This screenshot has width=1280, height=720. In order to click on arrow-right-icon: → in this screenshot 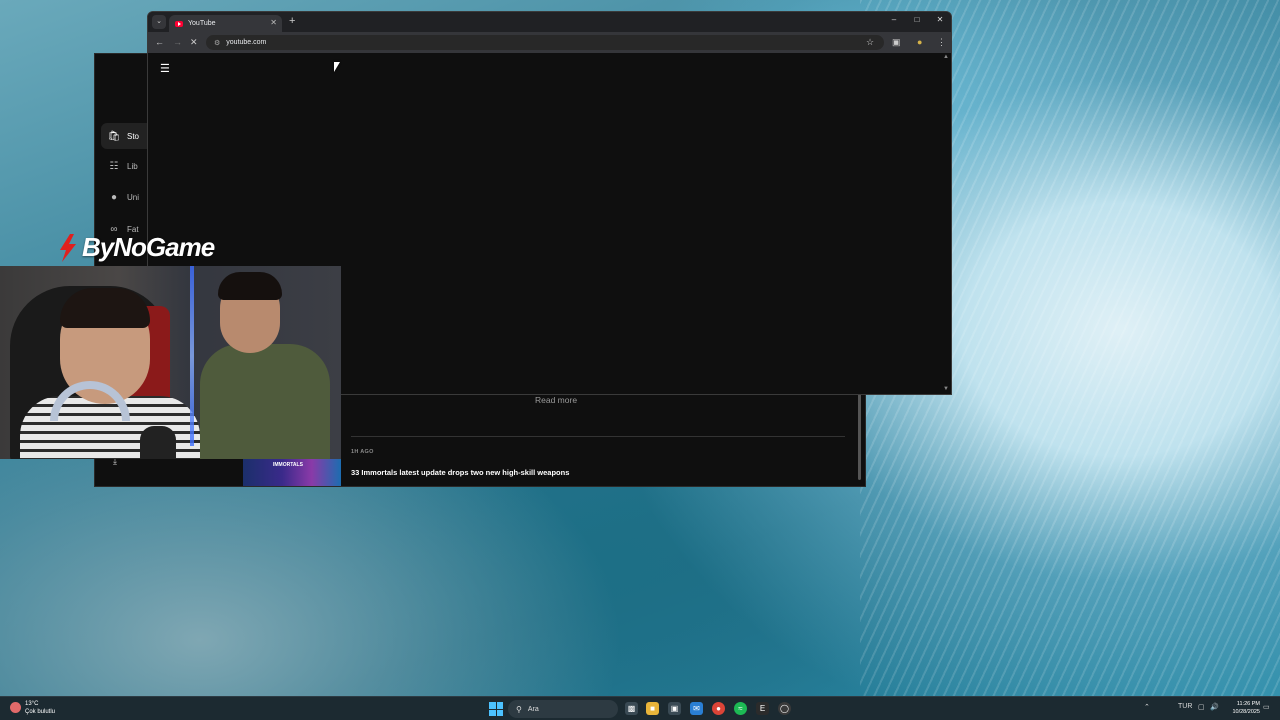, I will do `click(177, 42)`.